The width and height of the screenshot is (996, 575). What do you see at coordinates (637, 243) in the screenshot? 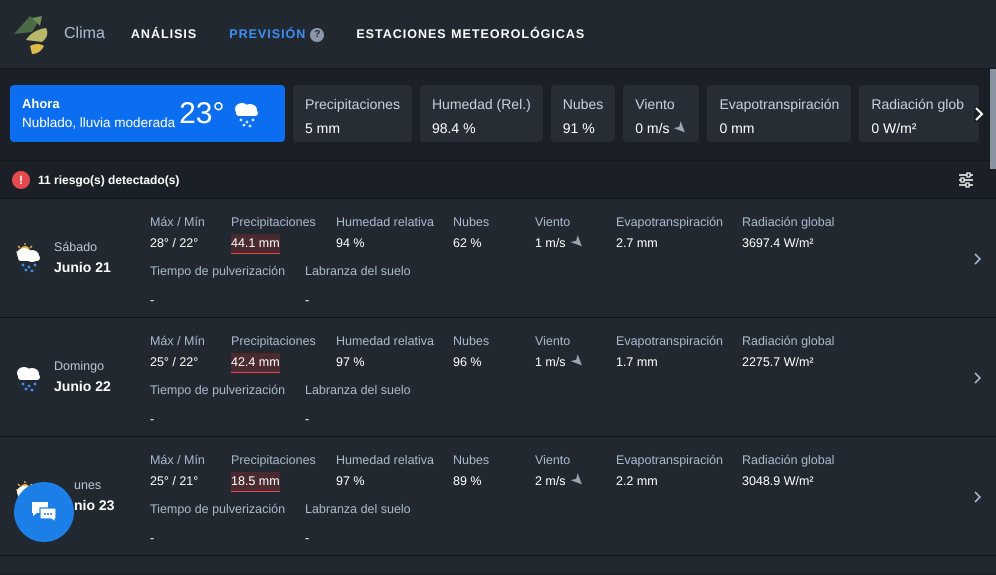
I see `metric-value: 2.7 mm` at bounding box center [637, 243].